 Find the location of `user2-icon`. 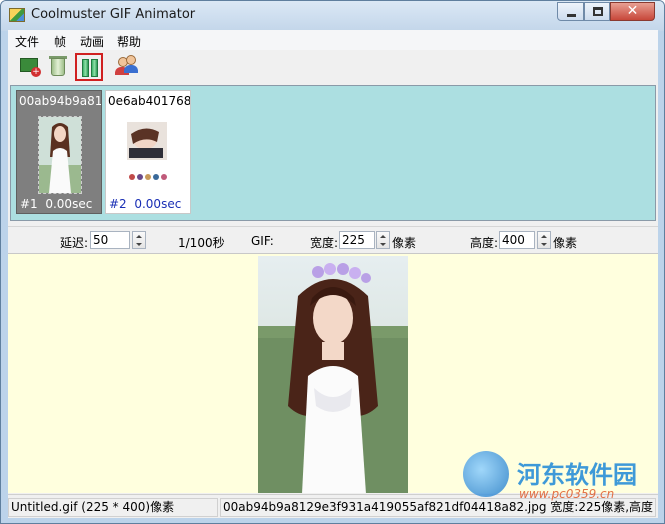

user2-icon is located at coordinates (131, 60).